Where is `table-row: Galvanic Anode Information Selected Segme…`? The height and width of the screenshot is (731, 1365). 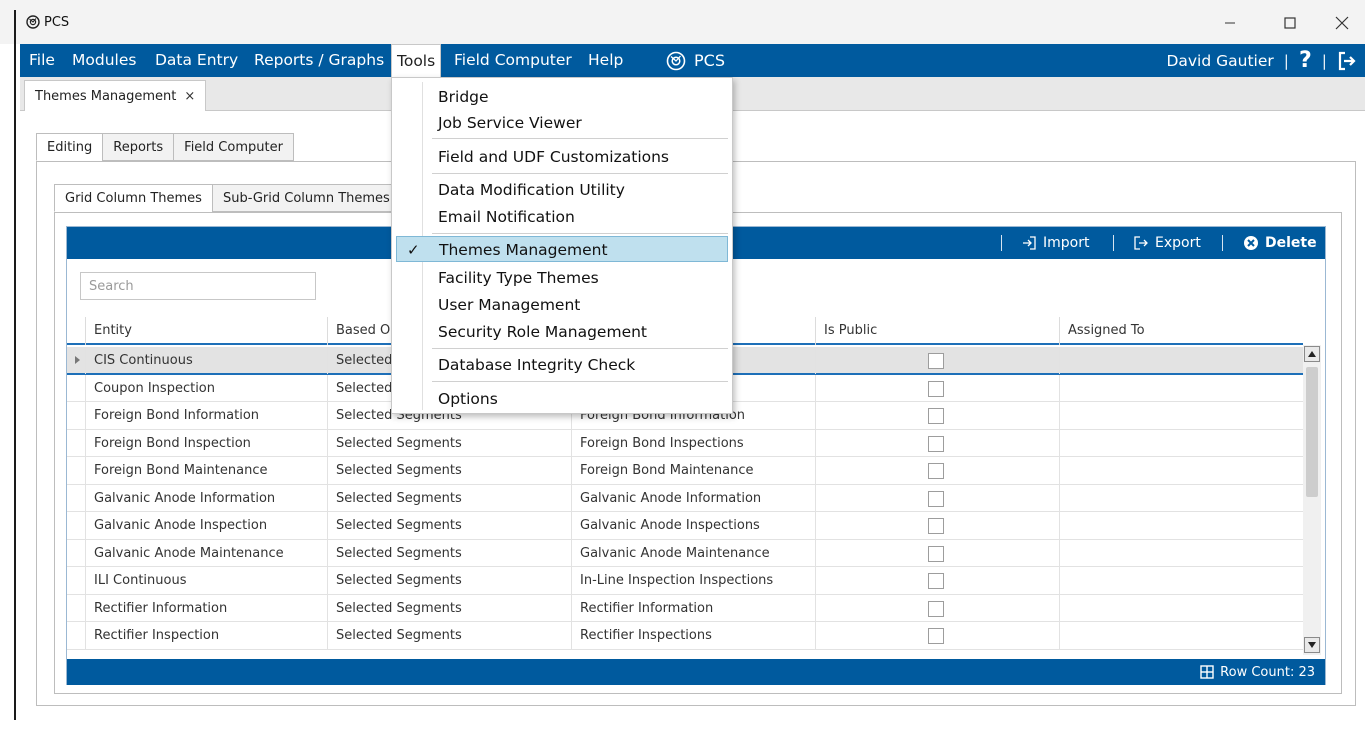 table-row: Galvanic Anode Information Selected Segme… is located at coordinates (685, 498).